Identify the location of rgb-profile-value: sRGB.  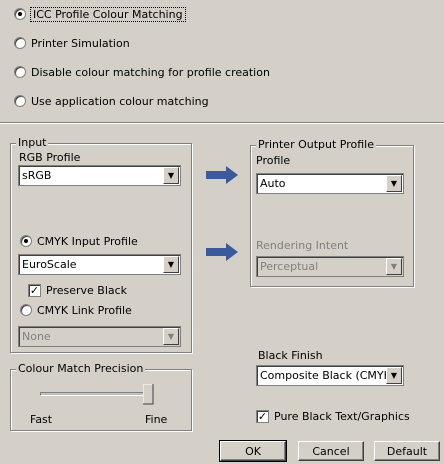
(37, 175).